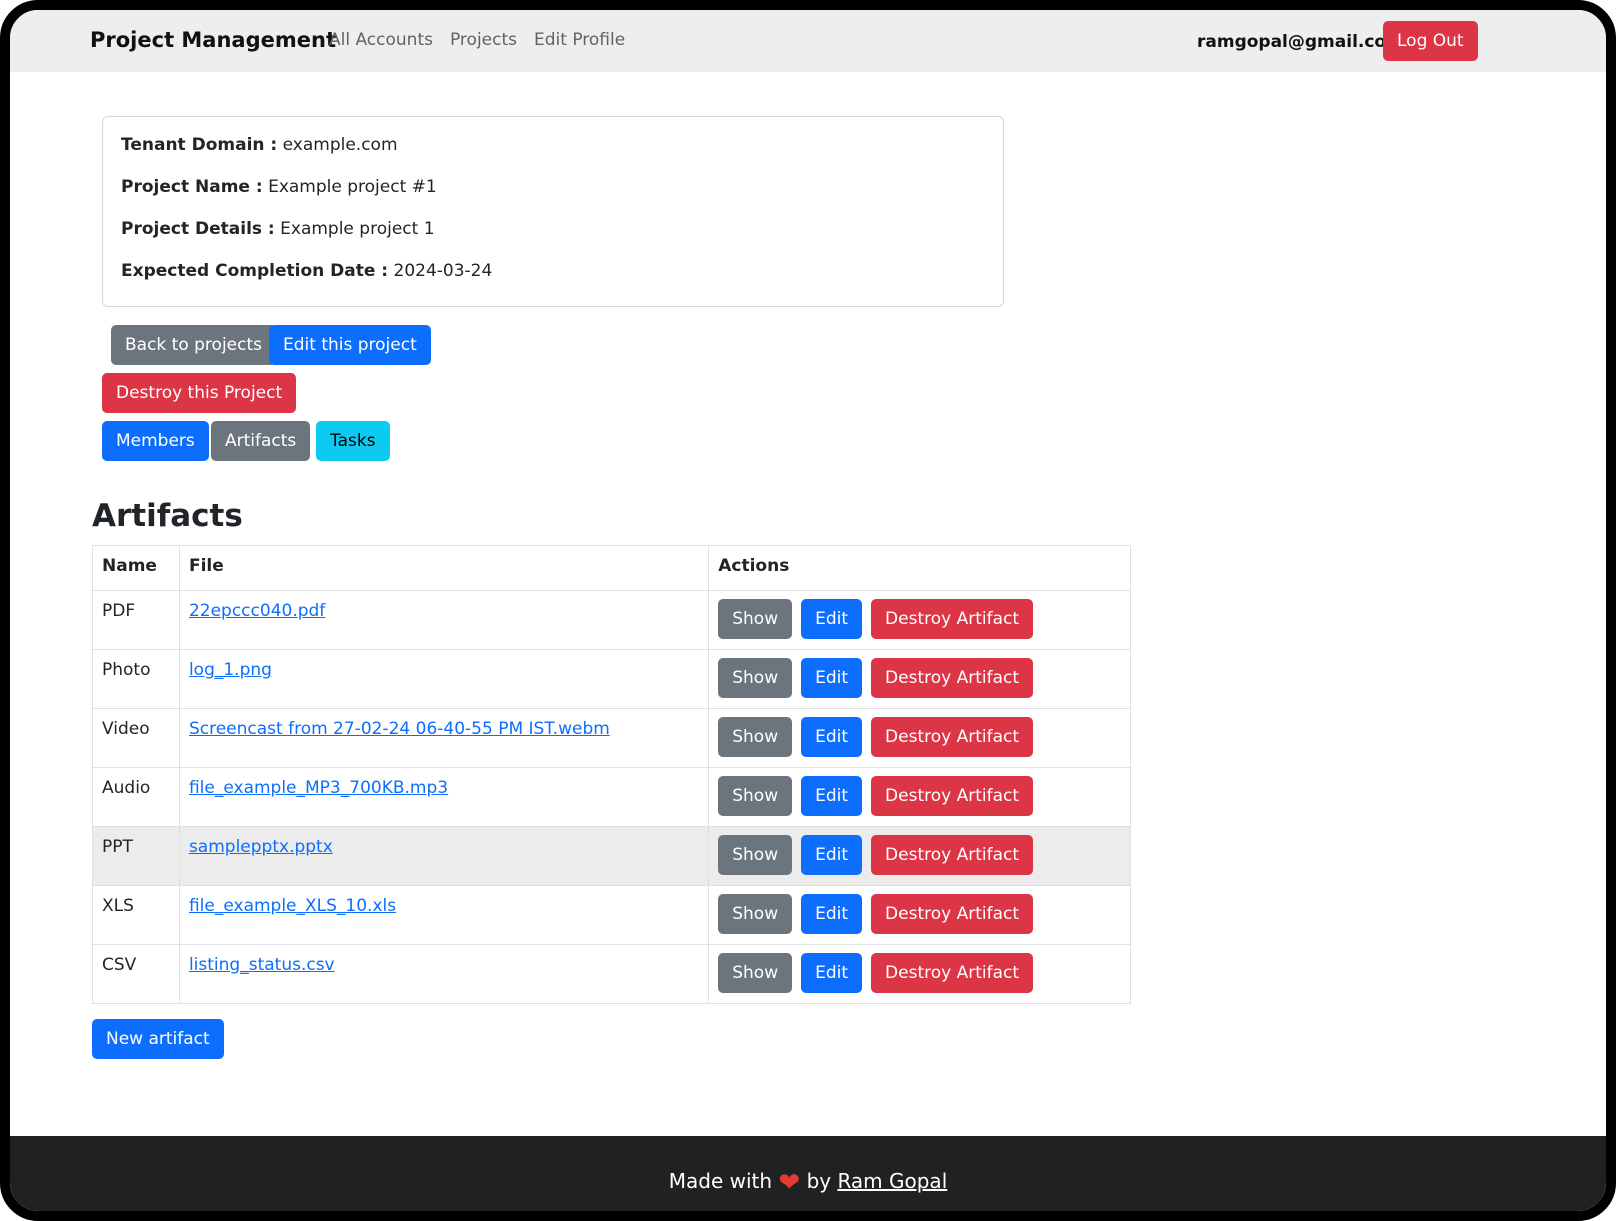 Image resolution: width=1616 pixels, height=1221 pixels. What do you see at coordinates (919, 568) in the screenshot?
I see `column-header-actions: Actions` at bounding box center [919, 568].